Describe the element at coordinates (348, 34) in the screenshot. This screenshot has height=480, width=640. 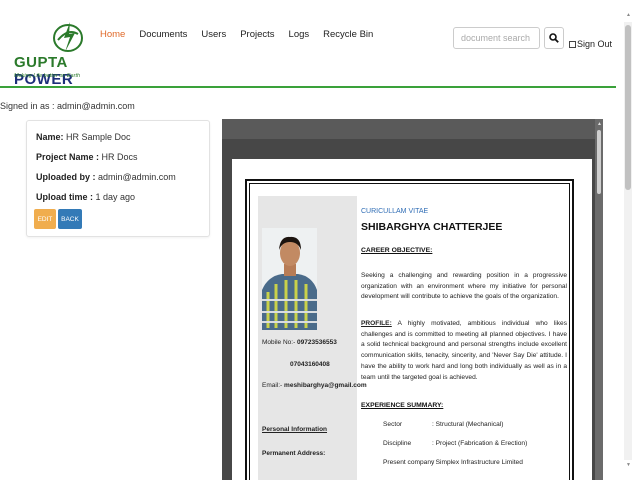
I see `nav-recycle-bin: Recycle Bin` at that location.